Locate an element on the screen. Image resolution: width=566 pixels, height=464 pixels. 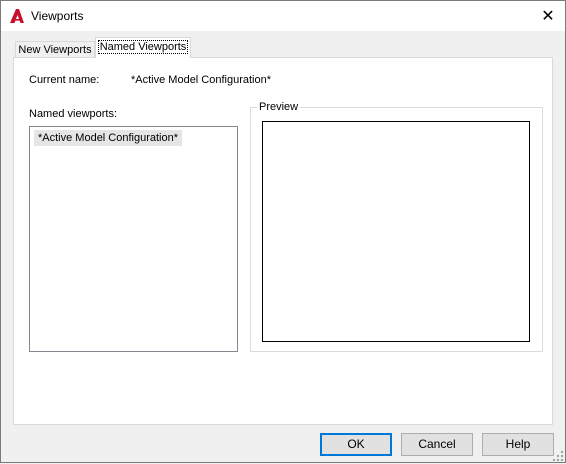
tab-label: Named Viewports is located at coordinates (143, 47).